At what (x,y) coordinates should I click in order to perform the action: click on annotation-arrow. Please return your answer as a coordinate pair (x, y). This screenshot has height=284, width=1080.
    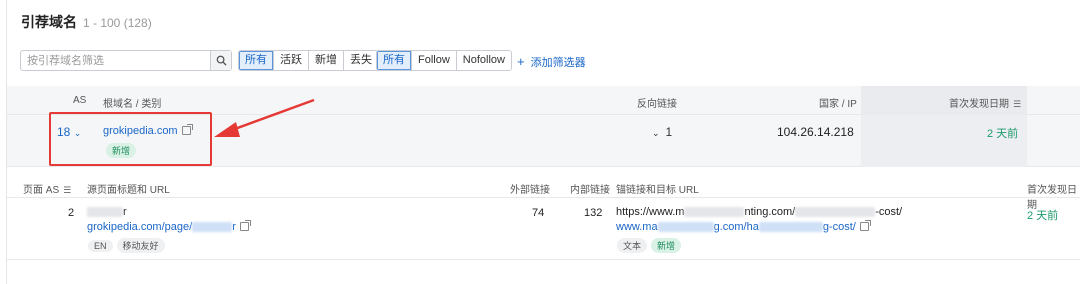
    Looking at the image, I should click on (264, 117).